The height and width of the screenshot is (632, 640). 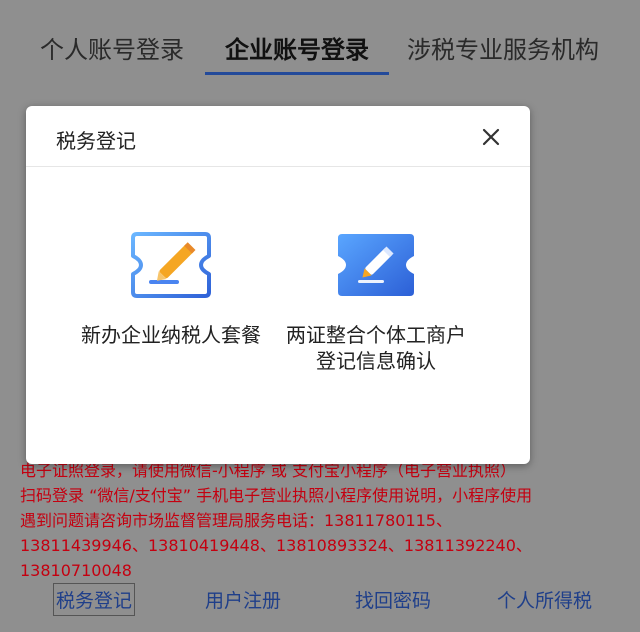 I want to click on notice-line: 遇到问题请咨询市场监督管理局服务电话：13811780115、, so click(x=236, y=520).